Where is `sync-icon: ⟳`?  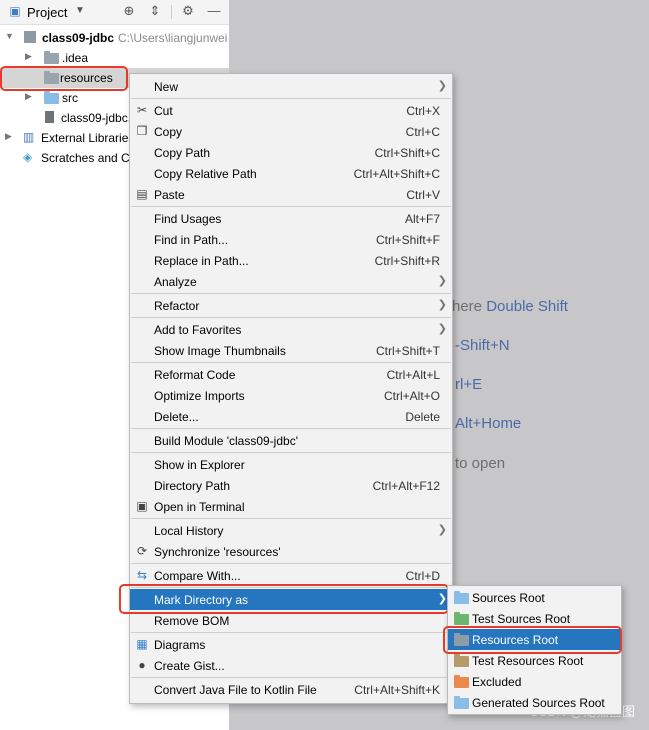
sync-icon: ⟳ is located at coordinates (142, 551).